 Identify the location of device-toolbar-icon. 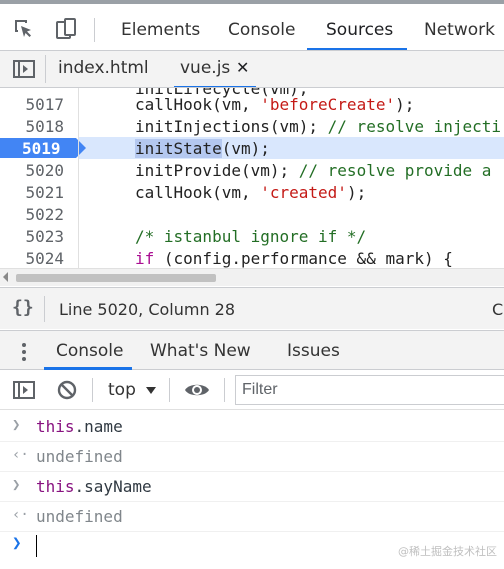
(66, 29).